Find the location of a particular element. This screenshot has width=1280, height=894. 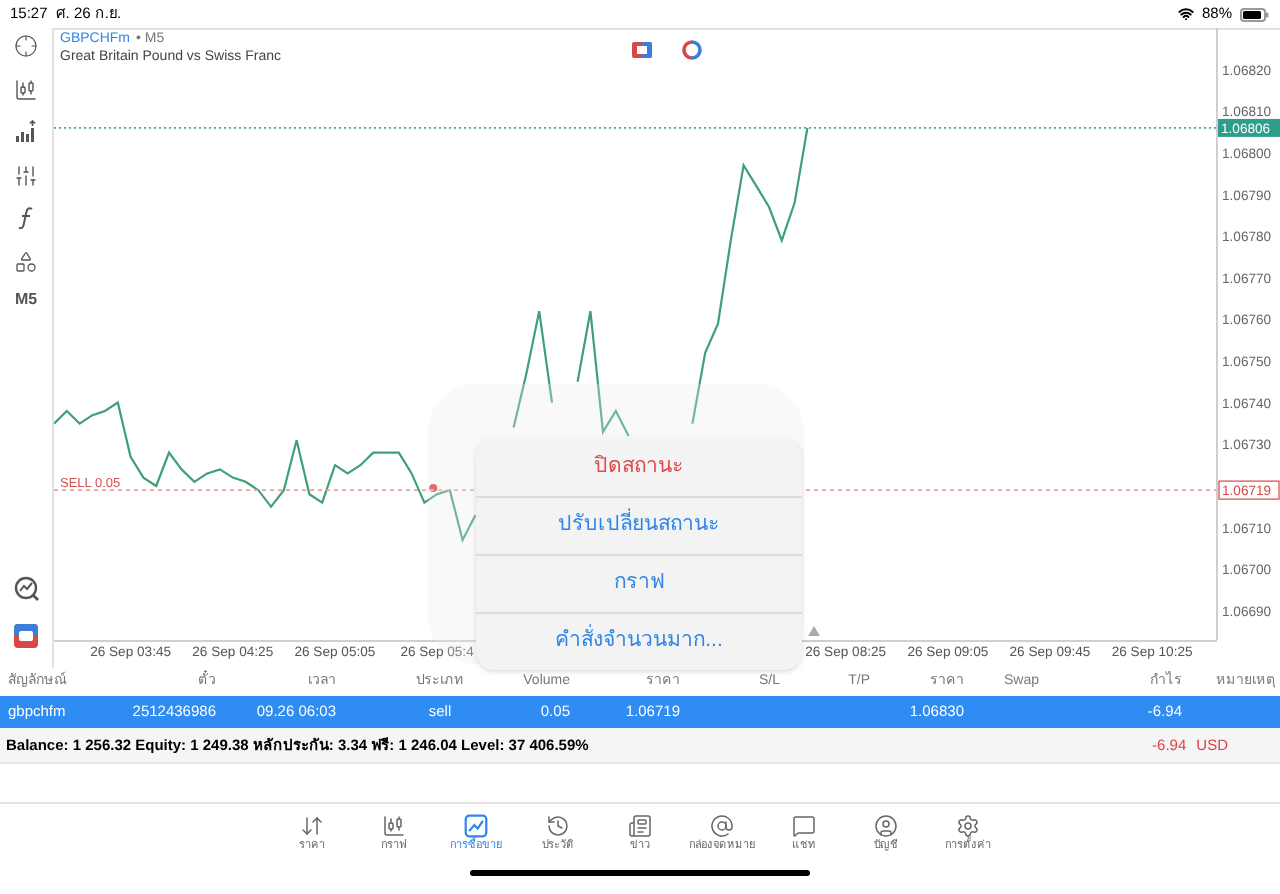

indicators-icon is located at coordinates (26, 132).